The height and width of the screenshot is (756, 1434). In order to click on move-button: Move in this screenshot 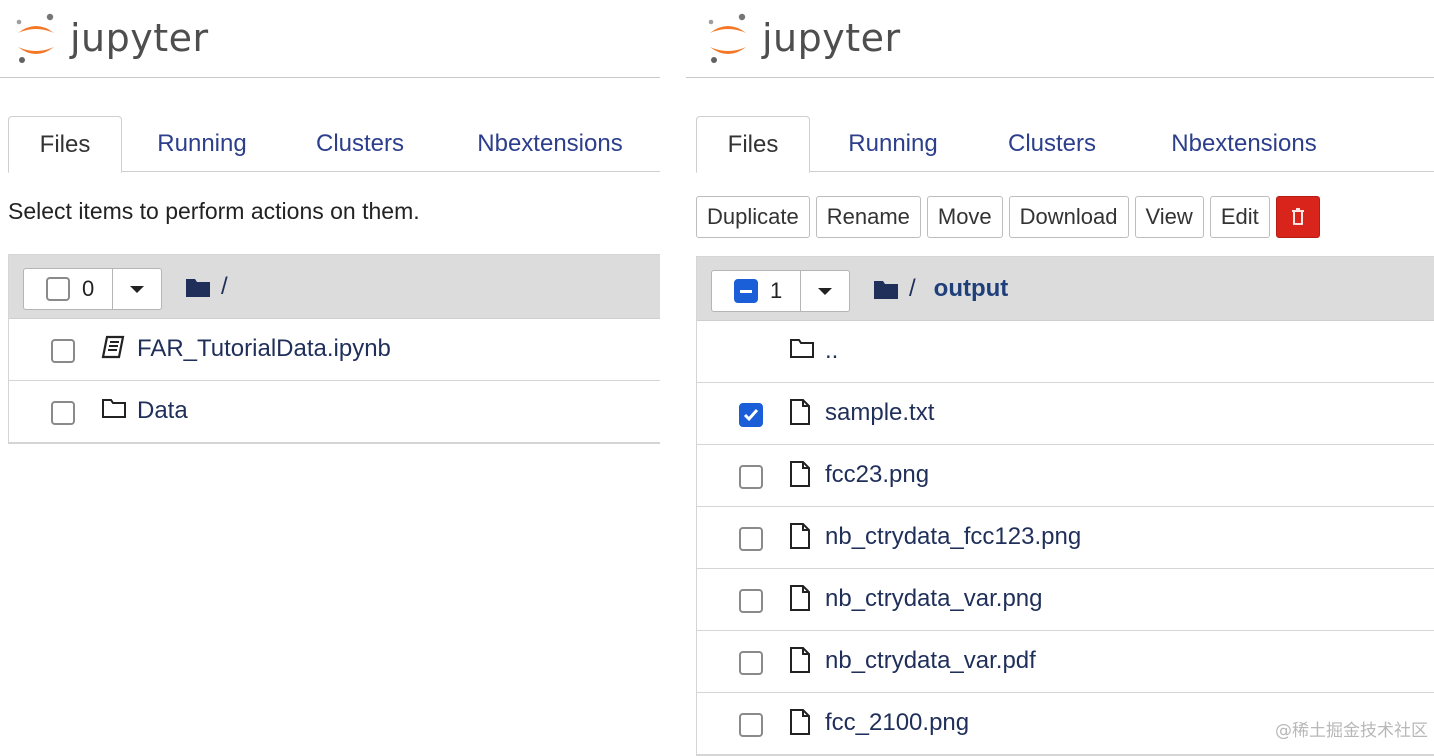, I will do `click(964, 217)`.